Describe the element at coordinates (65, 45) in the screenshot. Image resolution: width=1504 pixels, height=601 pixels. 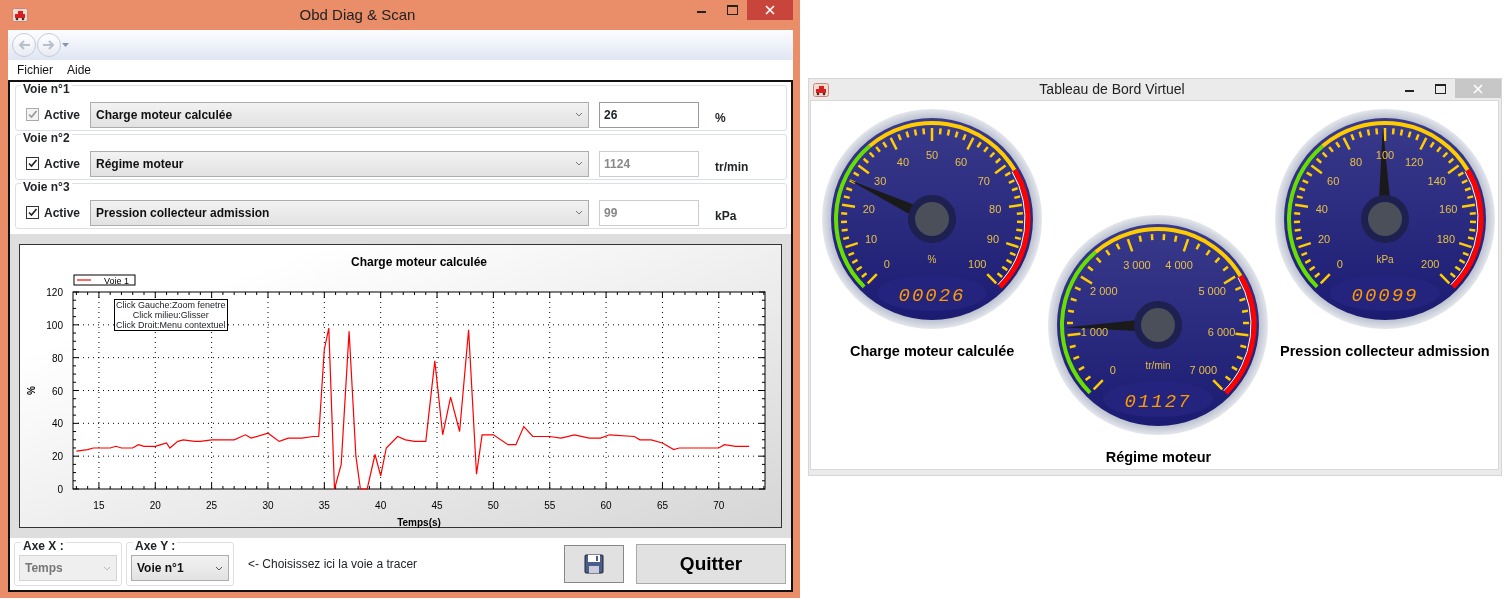
I see `dropdown-caret-icon` at that location.